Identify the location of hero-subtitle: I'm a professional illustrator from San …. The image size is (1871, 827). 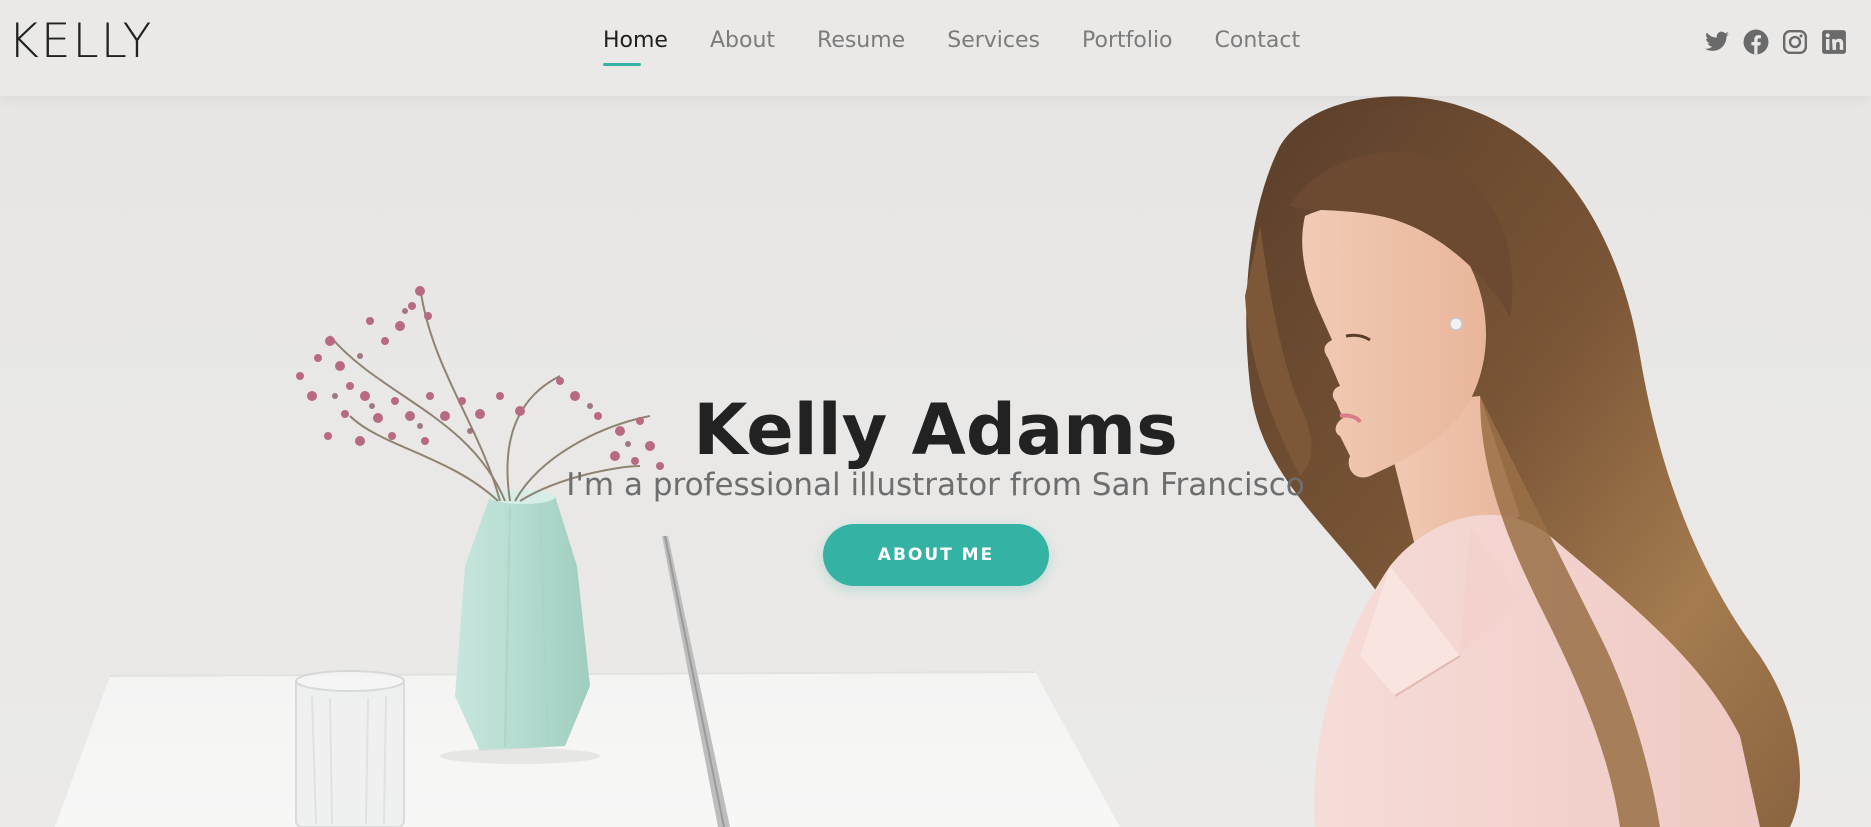
(935, 485).